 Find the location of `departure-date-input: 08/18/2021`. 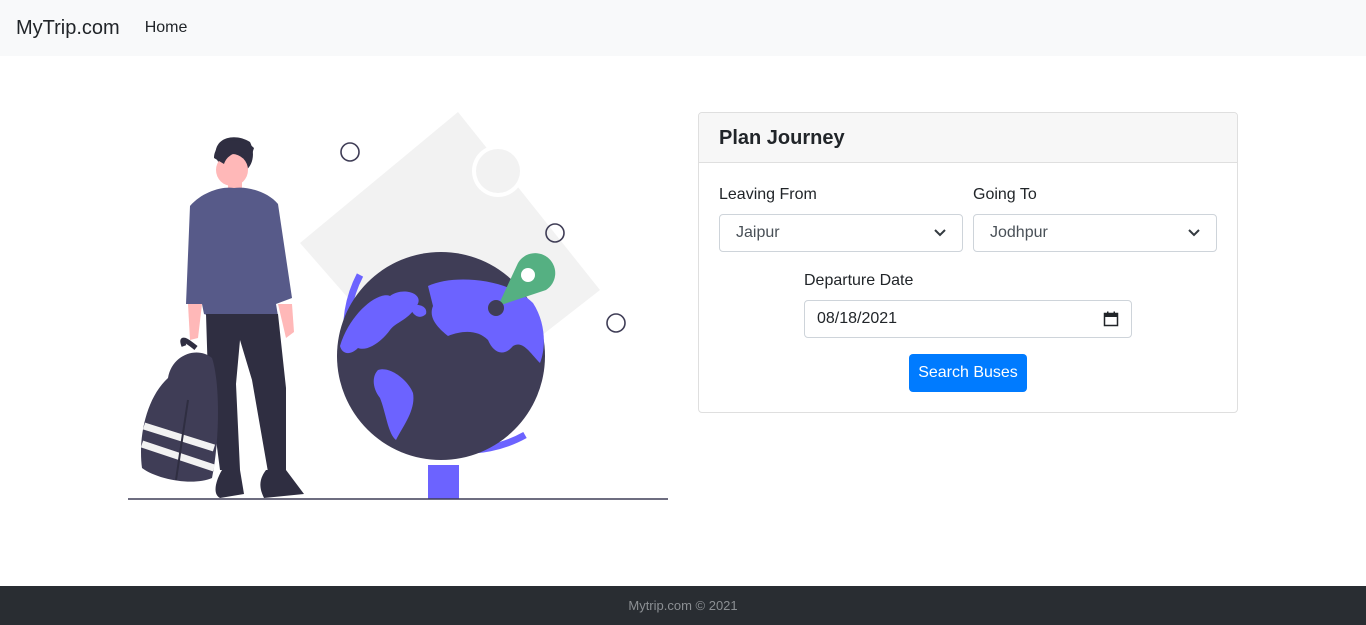

departure-date-input: 08/18/2021 is located at coordinates (968, 319).